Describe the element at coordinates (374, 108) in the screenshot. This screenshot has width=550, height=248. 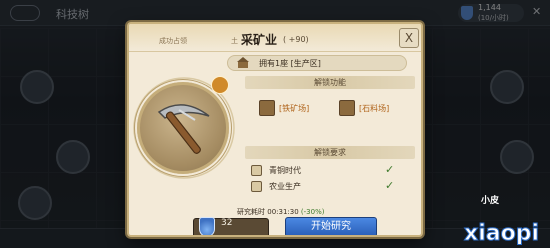
I see `unlock-item-label: [石料场]` at that location.